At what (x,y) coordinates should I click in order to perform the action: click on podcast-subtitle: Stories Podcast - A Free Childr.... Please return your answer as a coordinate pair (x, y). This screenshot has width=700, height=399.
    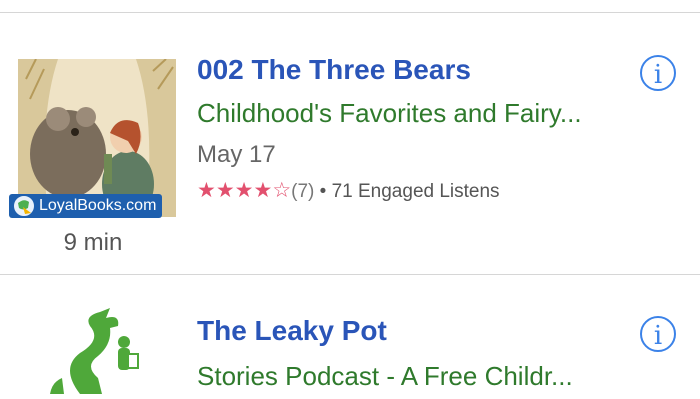
    Looking at the image, I should click on (385, 376).